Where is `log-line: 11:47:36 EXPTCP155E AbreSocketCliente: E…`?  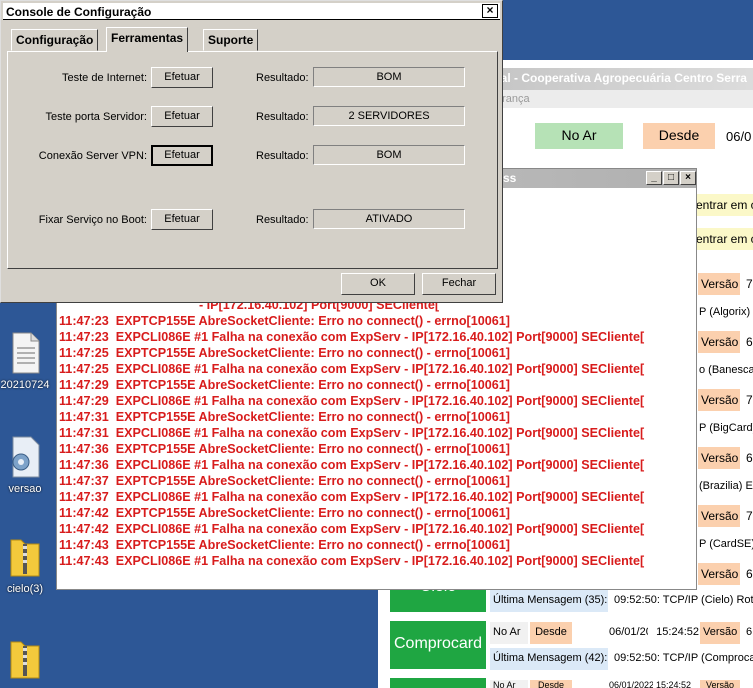 log-line: 11:47:36 EXPTCP155E AbreSocketCliente: E… is located at coordinates (284, 449).